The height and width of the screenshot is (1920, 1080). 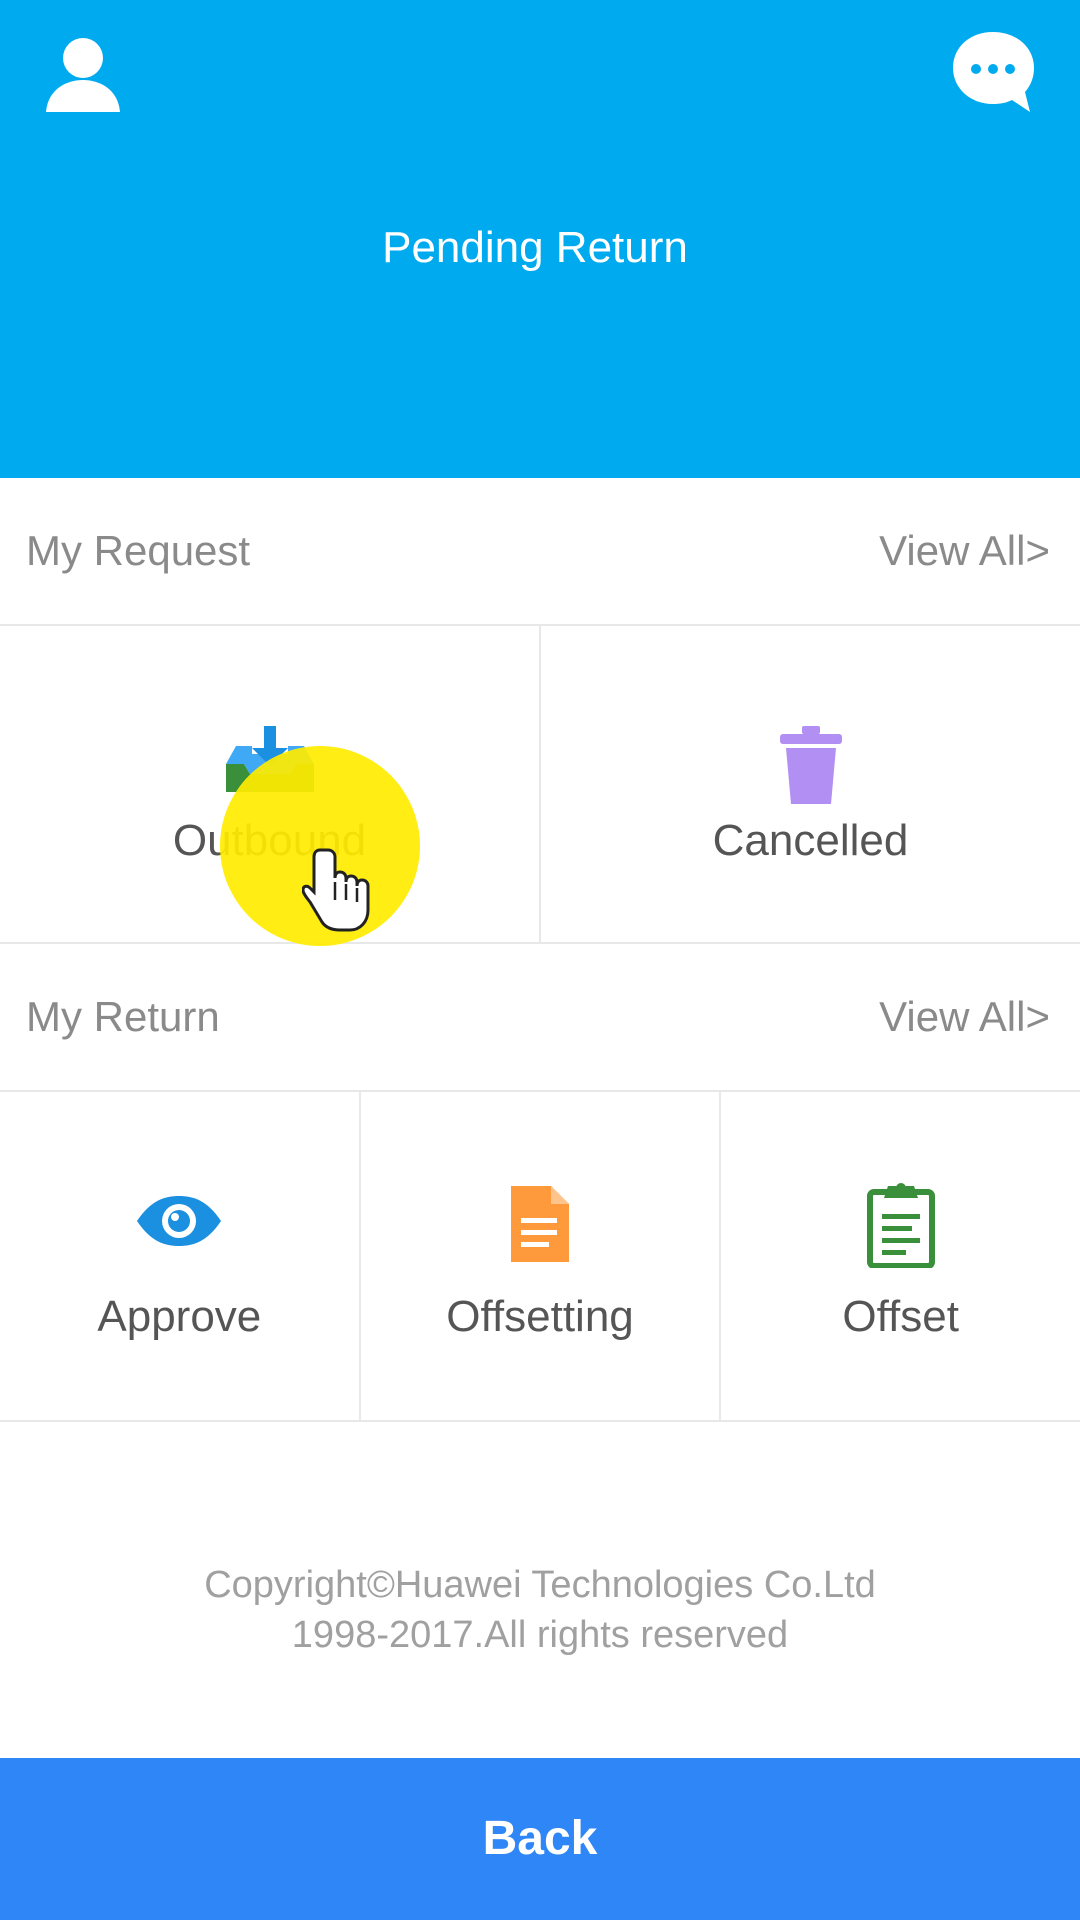 I want to click on offset-tile: Offset, so click(x=899, y=1256).